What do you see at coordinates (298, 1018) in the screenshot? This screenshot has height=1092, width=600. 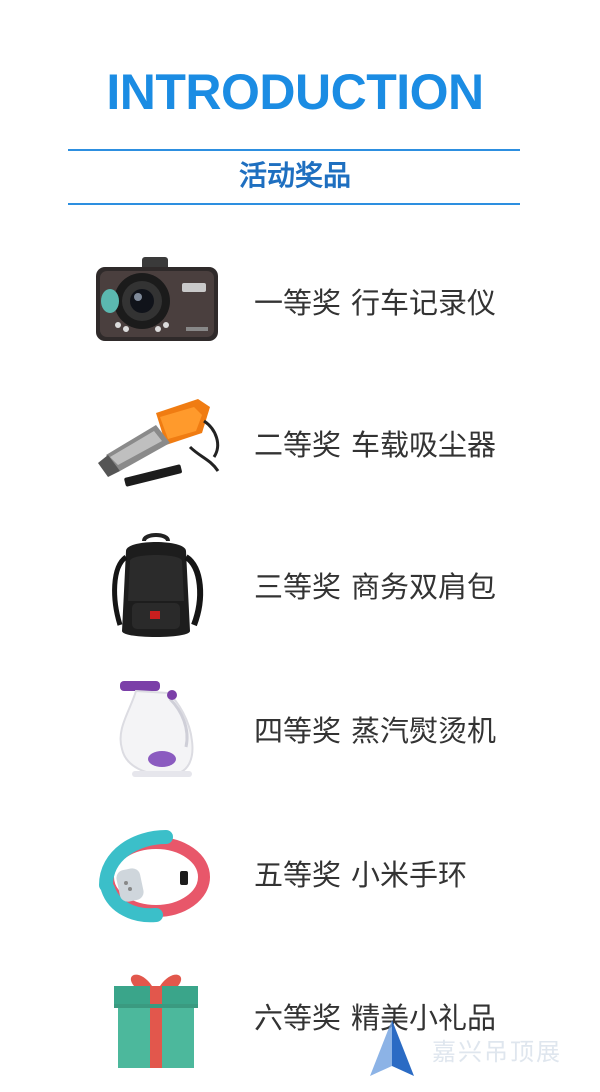 I see `prize-rank: 六等奖` at bounding box center [298, 1018].